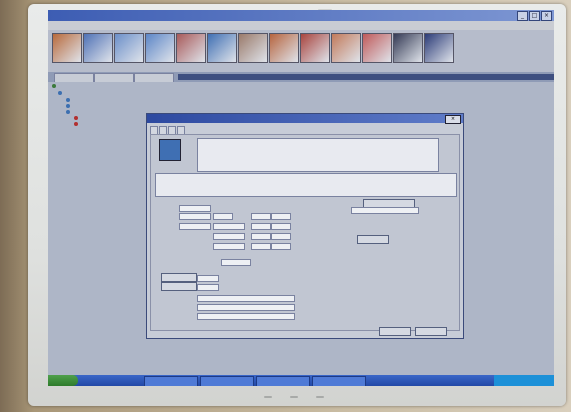  What do you see at coordinates (294, 397) in the screenshot?
I see `monitor-menu-button` at bounding box center [294, 397].